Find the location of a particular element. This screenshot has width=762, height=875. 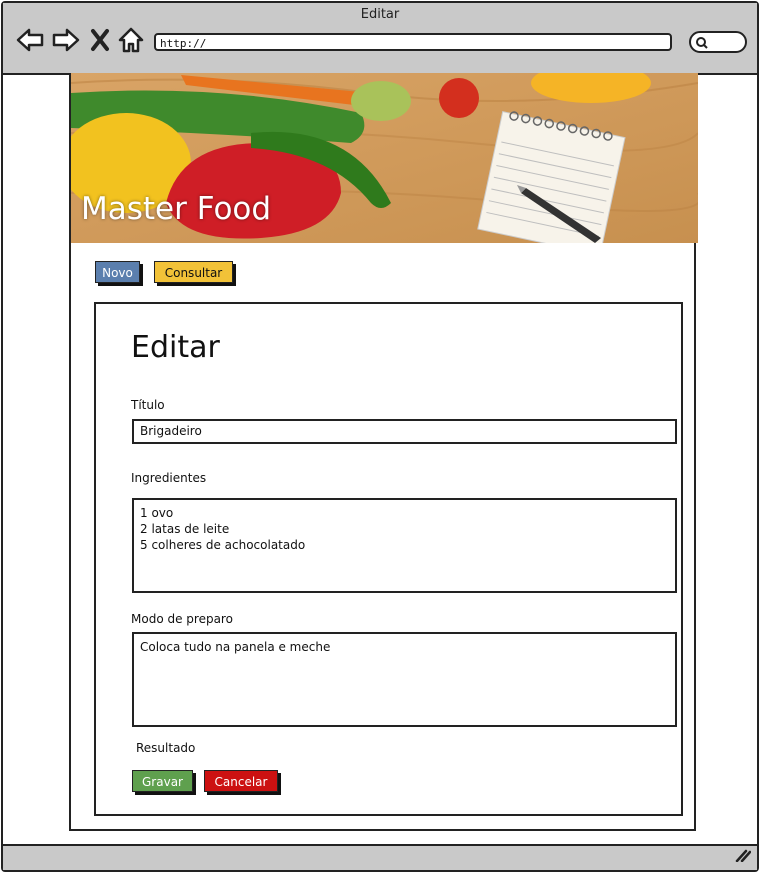

forward-arrow-icon is located at coordinates (66, 40).